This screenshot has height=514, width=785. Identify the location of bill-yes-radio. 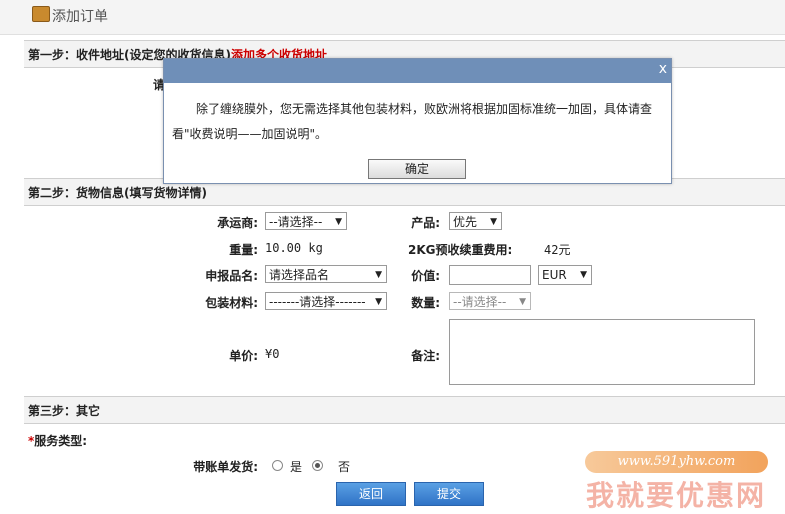
(277, 465).